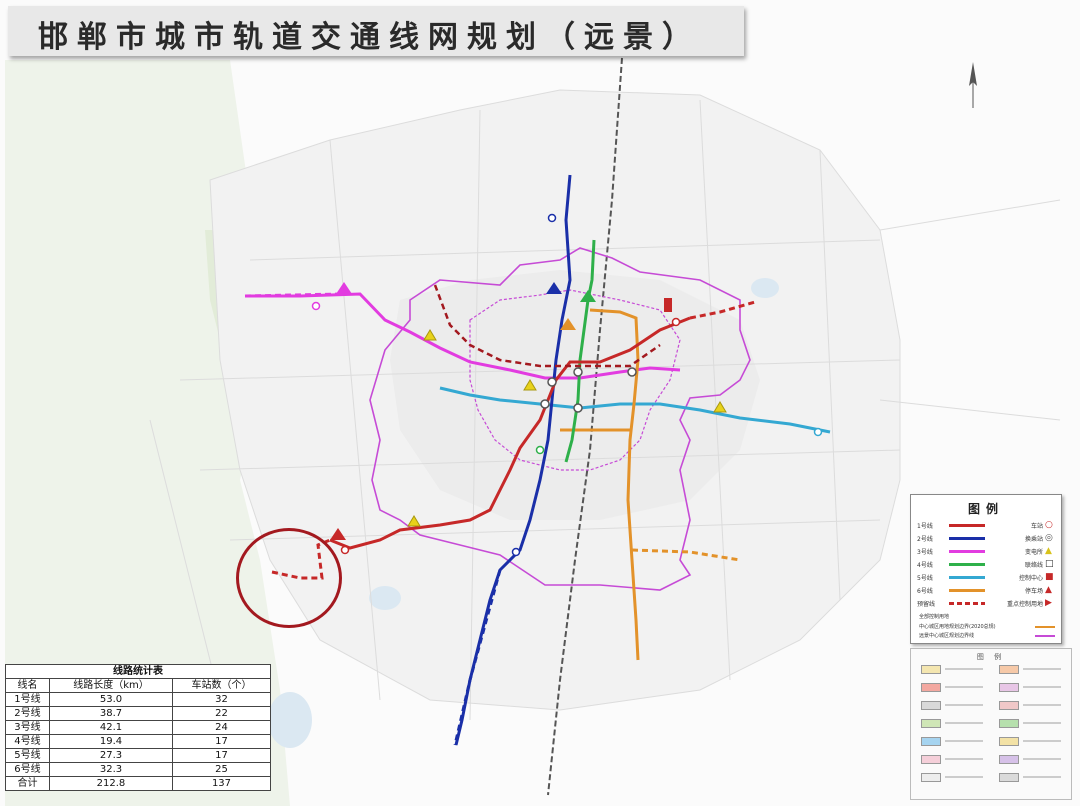  I want to click on stats-cell: 32, so click(221, 699).